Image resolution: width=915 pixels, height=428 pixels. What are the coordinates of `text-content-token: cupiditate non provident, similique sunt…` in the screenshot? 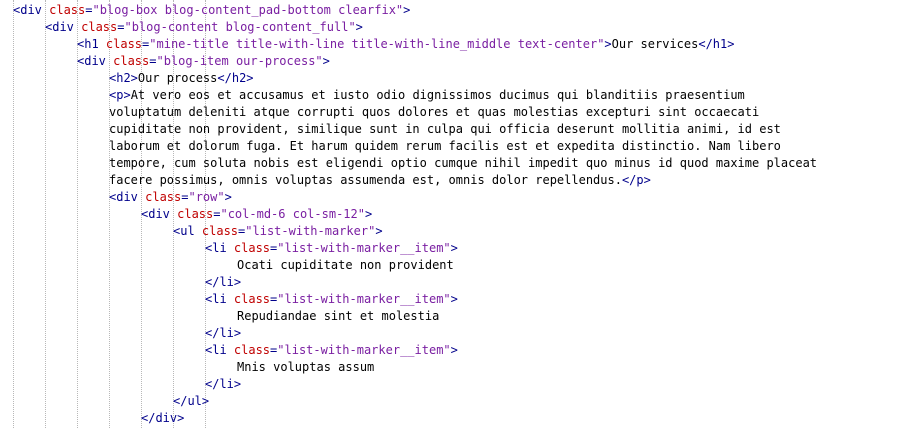 It's located at (445, 129).